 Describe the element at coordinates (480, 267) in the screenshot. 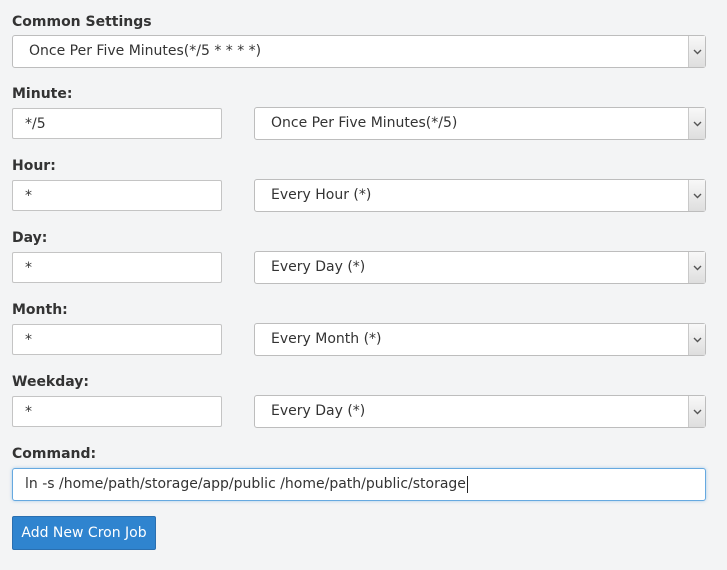

I see `day-select: Every Day (*)` at that location.